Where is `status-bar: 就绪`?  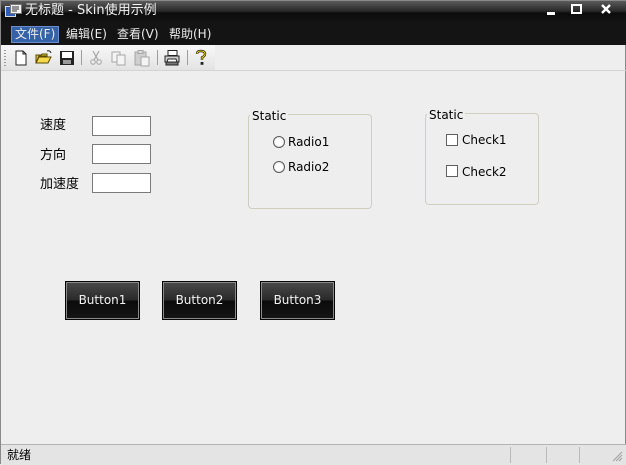
status-bar: 就绪 is located at coordinates (313, 454).